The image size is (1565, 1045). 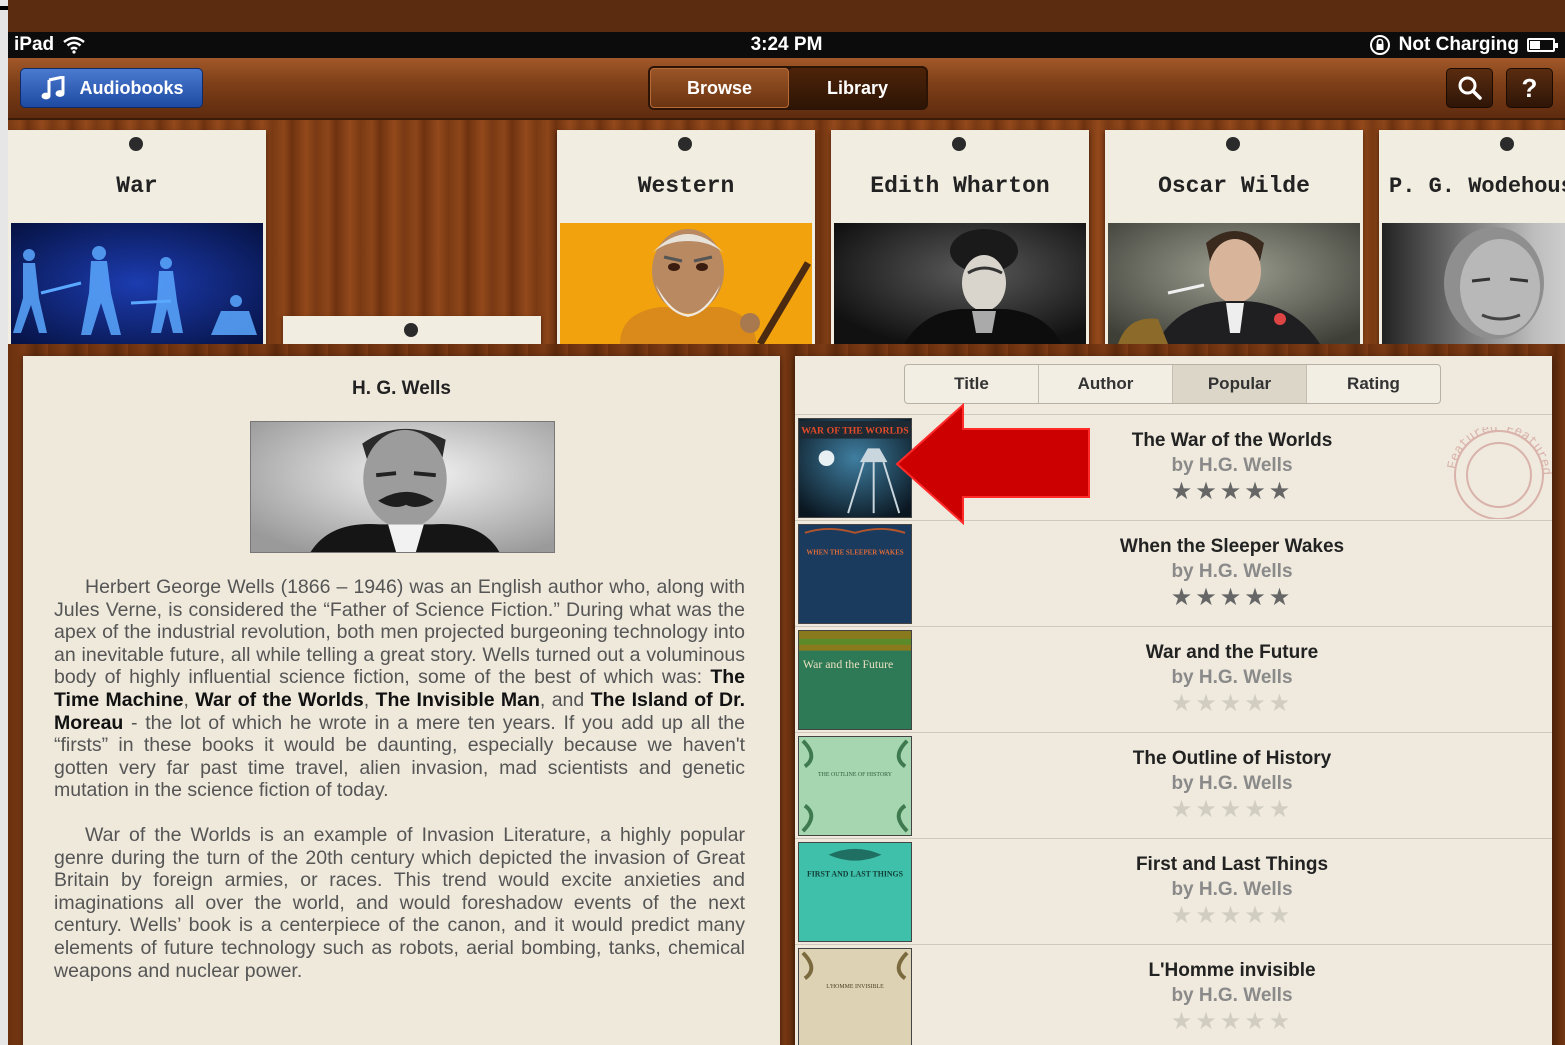 What do you see at coordinates (1232, 864) in the screenshot?
I see `book-title: First and Last Things` at bounding box center [1232, 864].